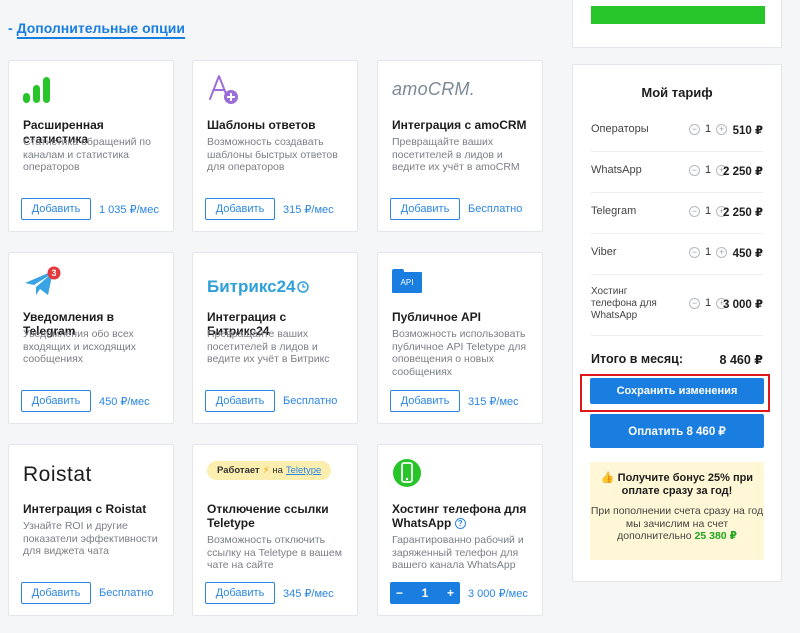 The height and width of the screenshot is (633, 800). Describe the element at coordinates (57, 474) in the screenshot. I see `roistat-logo-text: Roistat` at that location.